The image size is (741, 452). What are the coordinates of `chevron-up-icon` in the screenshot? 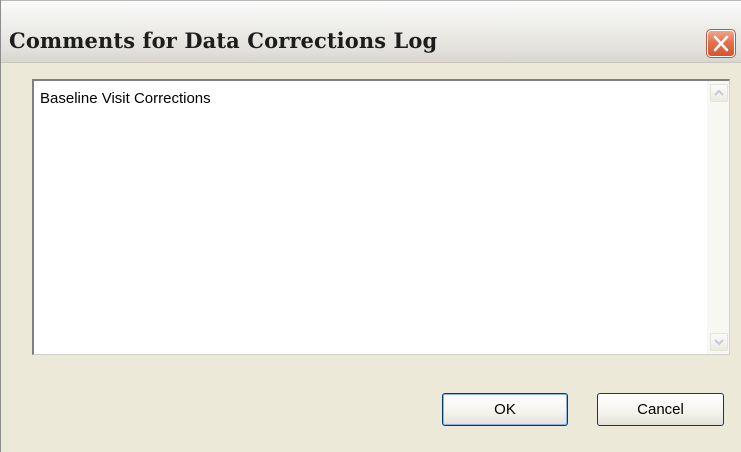 It's located at (719, 92).